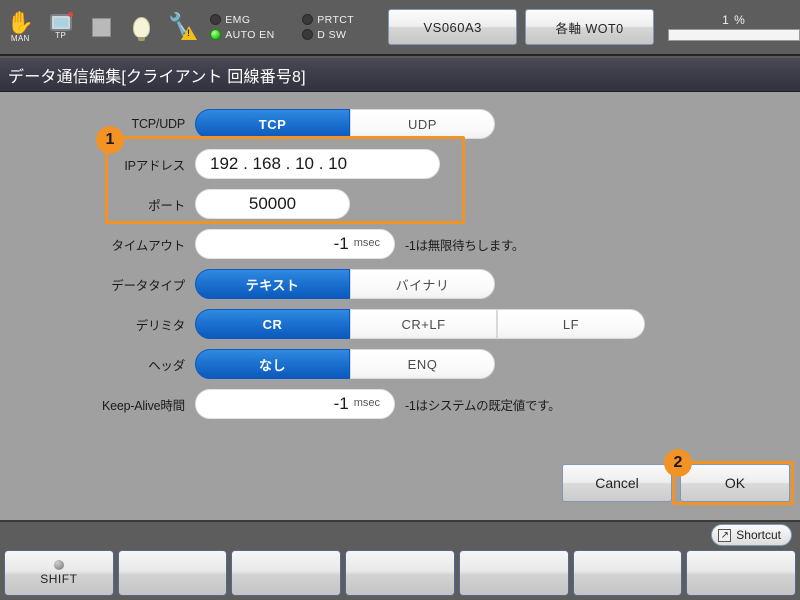 Image resolution: width=800 pixels, height=600 pixels. I want to click on header-option-none: なし, so click(272, 364).